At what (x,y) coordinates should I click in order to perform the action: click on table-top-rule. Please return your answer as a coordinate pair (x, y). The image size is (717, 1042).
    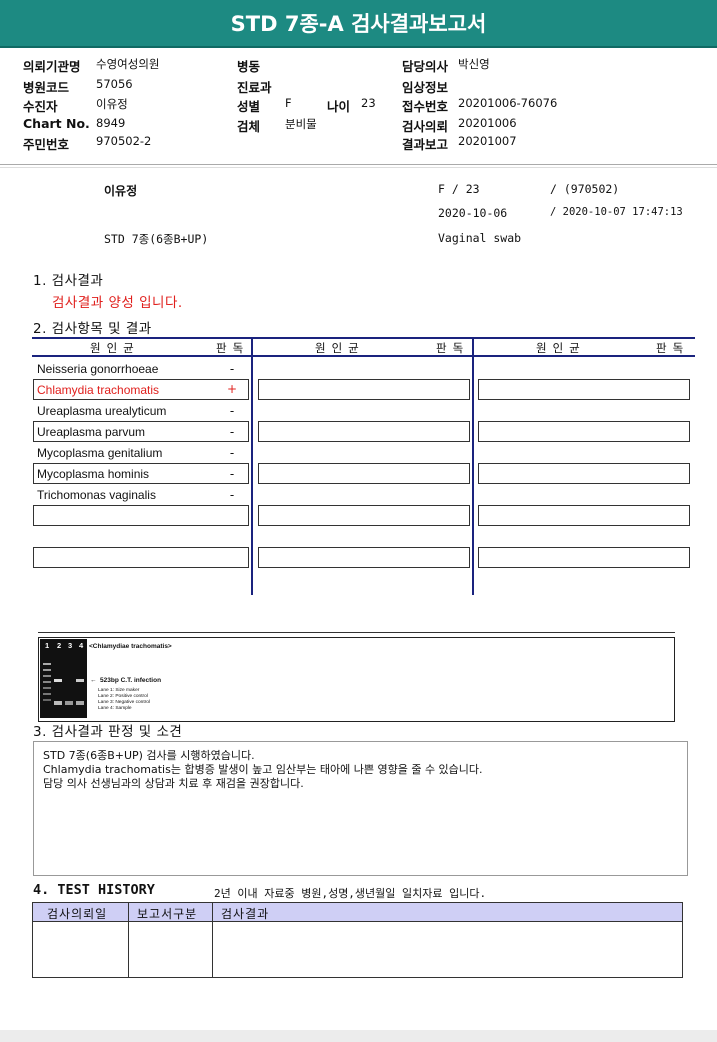
    Looking at the image, I should click on (363, 338).